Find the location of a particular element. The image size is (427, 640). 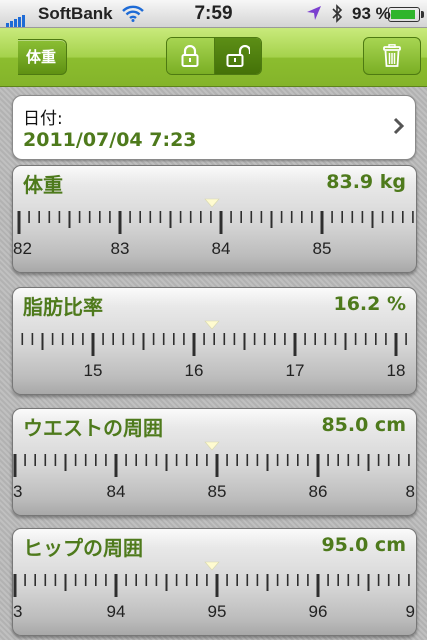

chevron-right-icon is located at coordinates (399, 126).